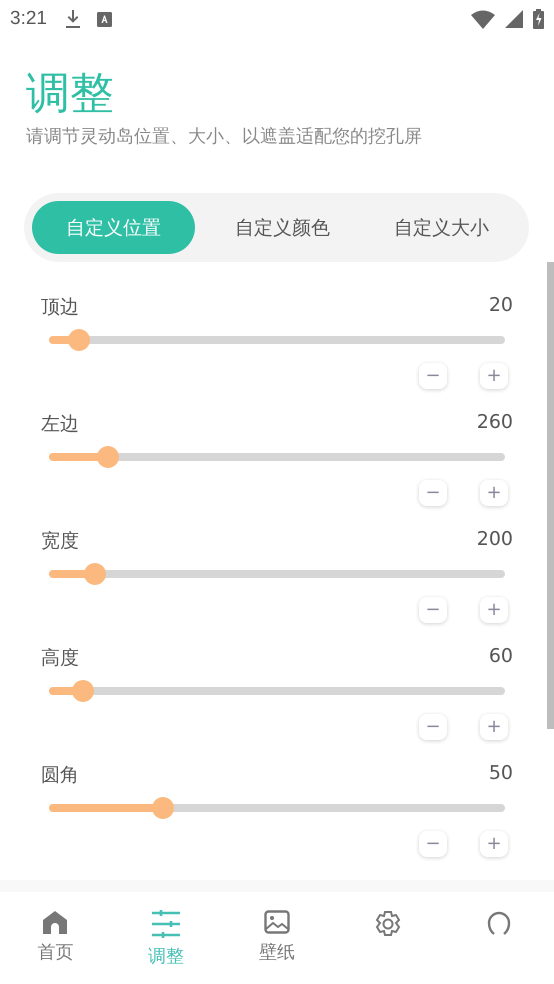  I want to click on slider-label: 宽度, so click(60, 541).